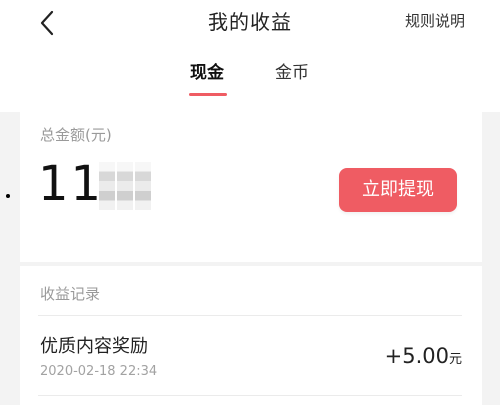 Image resolution: width=500 pixels, height=405 pixels. I want to click on tab-cash: 现金, so click(207, 70).